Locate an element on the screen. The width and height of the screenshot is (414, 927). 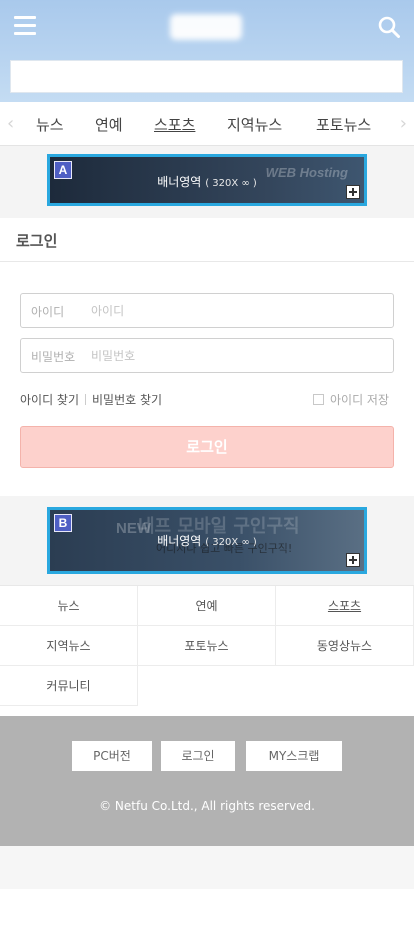
menu-item-community: 커뮤니티 is located at coordinates (69, 686).